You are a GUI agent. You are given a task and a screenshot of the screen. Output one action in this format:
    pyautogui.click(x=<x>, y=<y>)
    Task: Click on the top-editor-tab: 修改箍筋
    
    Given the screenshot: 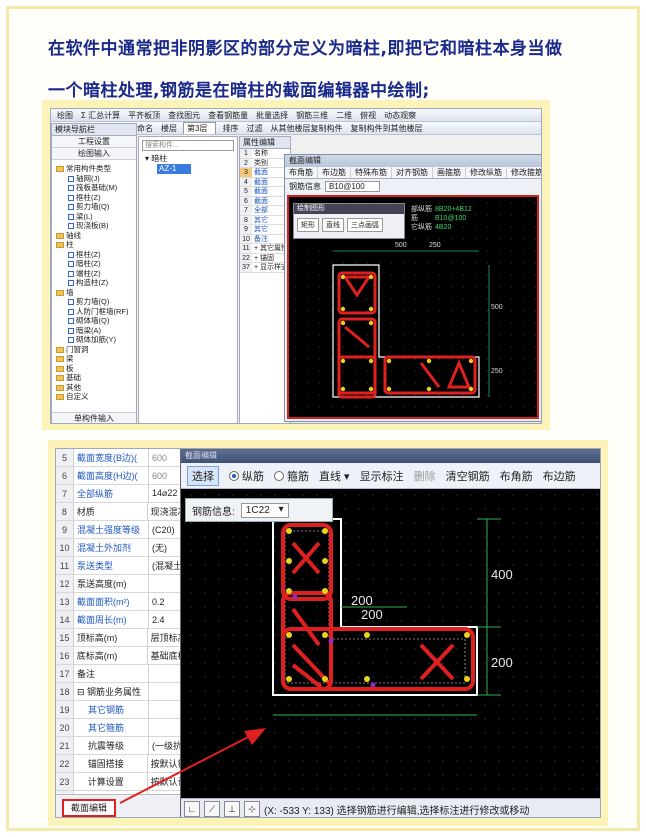 What is the action you would take?
    pyautogui.click(x=524, y=172)
    